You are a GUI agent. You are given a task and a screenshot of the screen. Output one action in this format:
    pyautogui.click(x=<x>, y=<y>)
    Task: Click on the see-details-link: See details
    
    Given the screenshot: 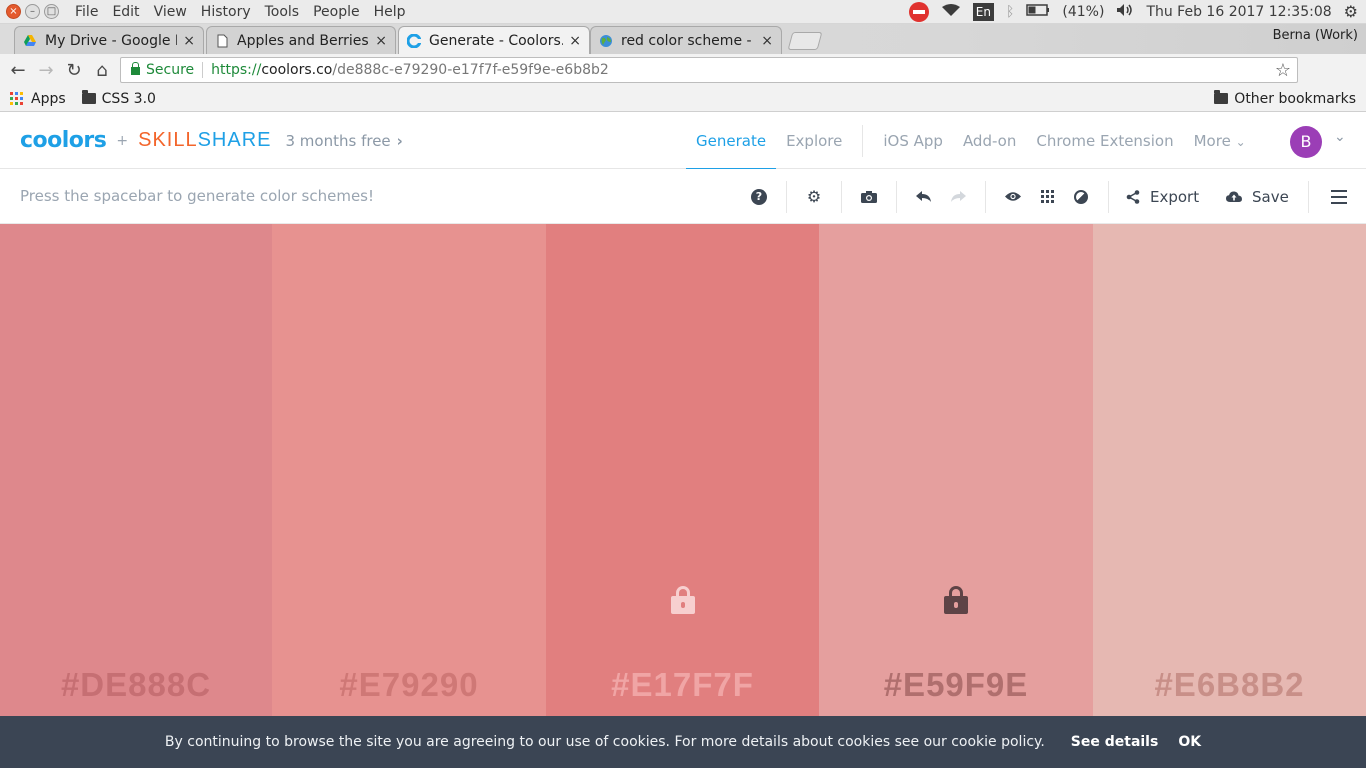 What is the action you would take?
    pyautogui.click(x=1115, y=742)
    